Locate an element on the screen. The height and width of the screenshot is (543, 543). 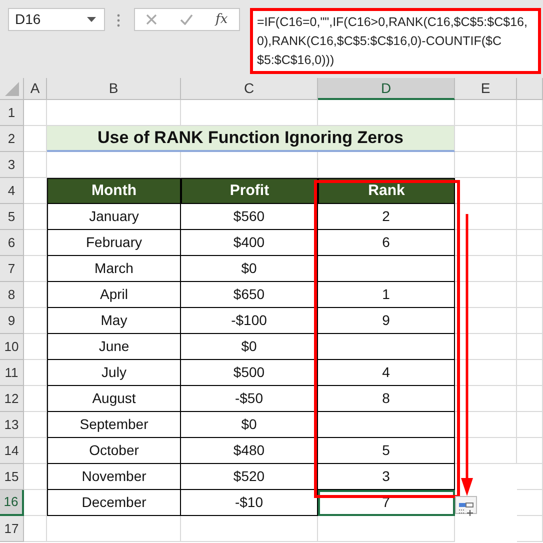
table-cell: -$10 is located at coordinates (249, 503).